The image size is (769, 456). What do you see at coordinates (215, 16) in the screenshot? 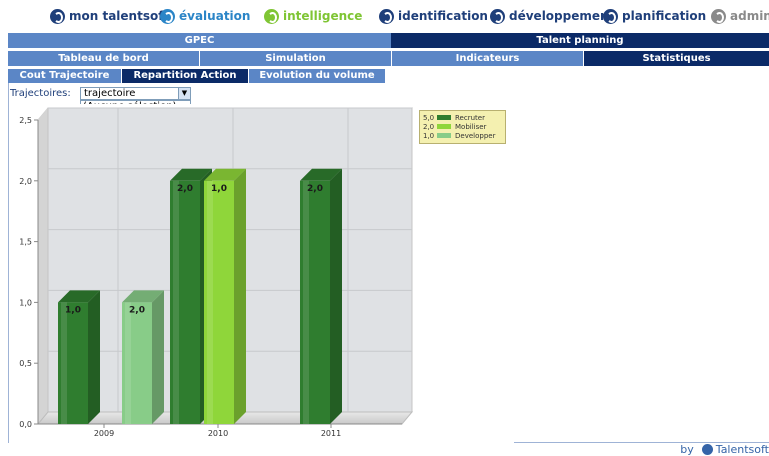
I see `nav-label: évaluation` at bounding box center [215, 16].